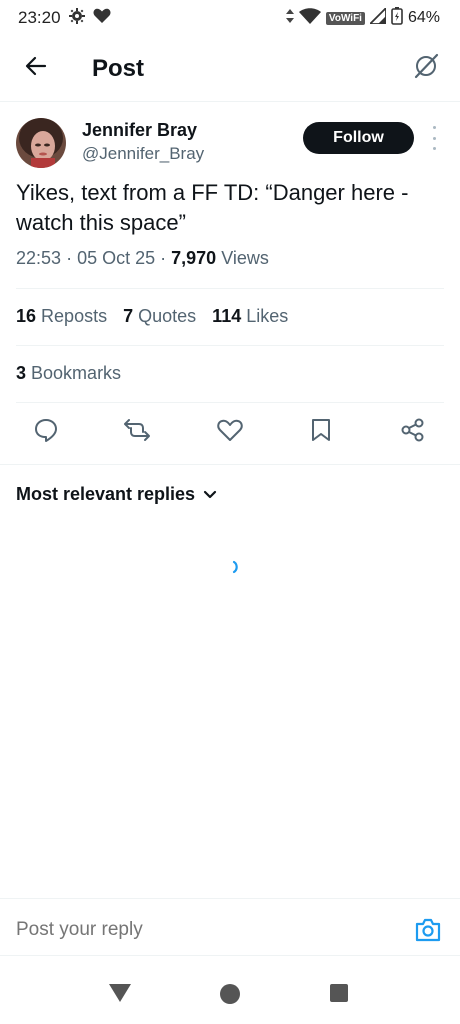  I want to click on reposts-stat: 16 Reposts, so click(61, 316).